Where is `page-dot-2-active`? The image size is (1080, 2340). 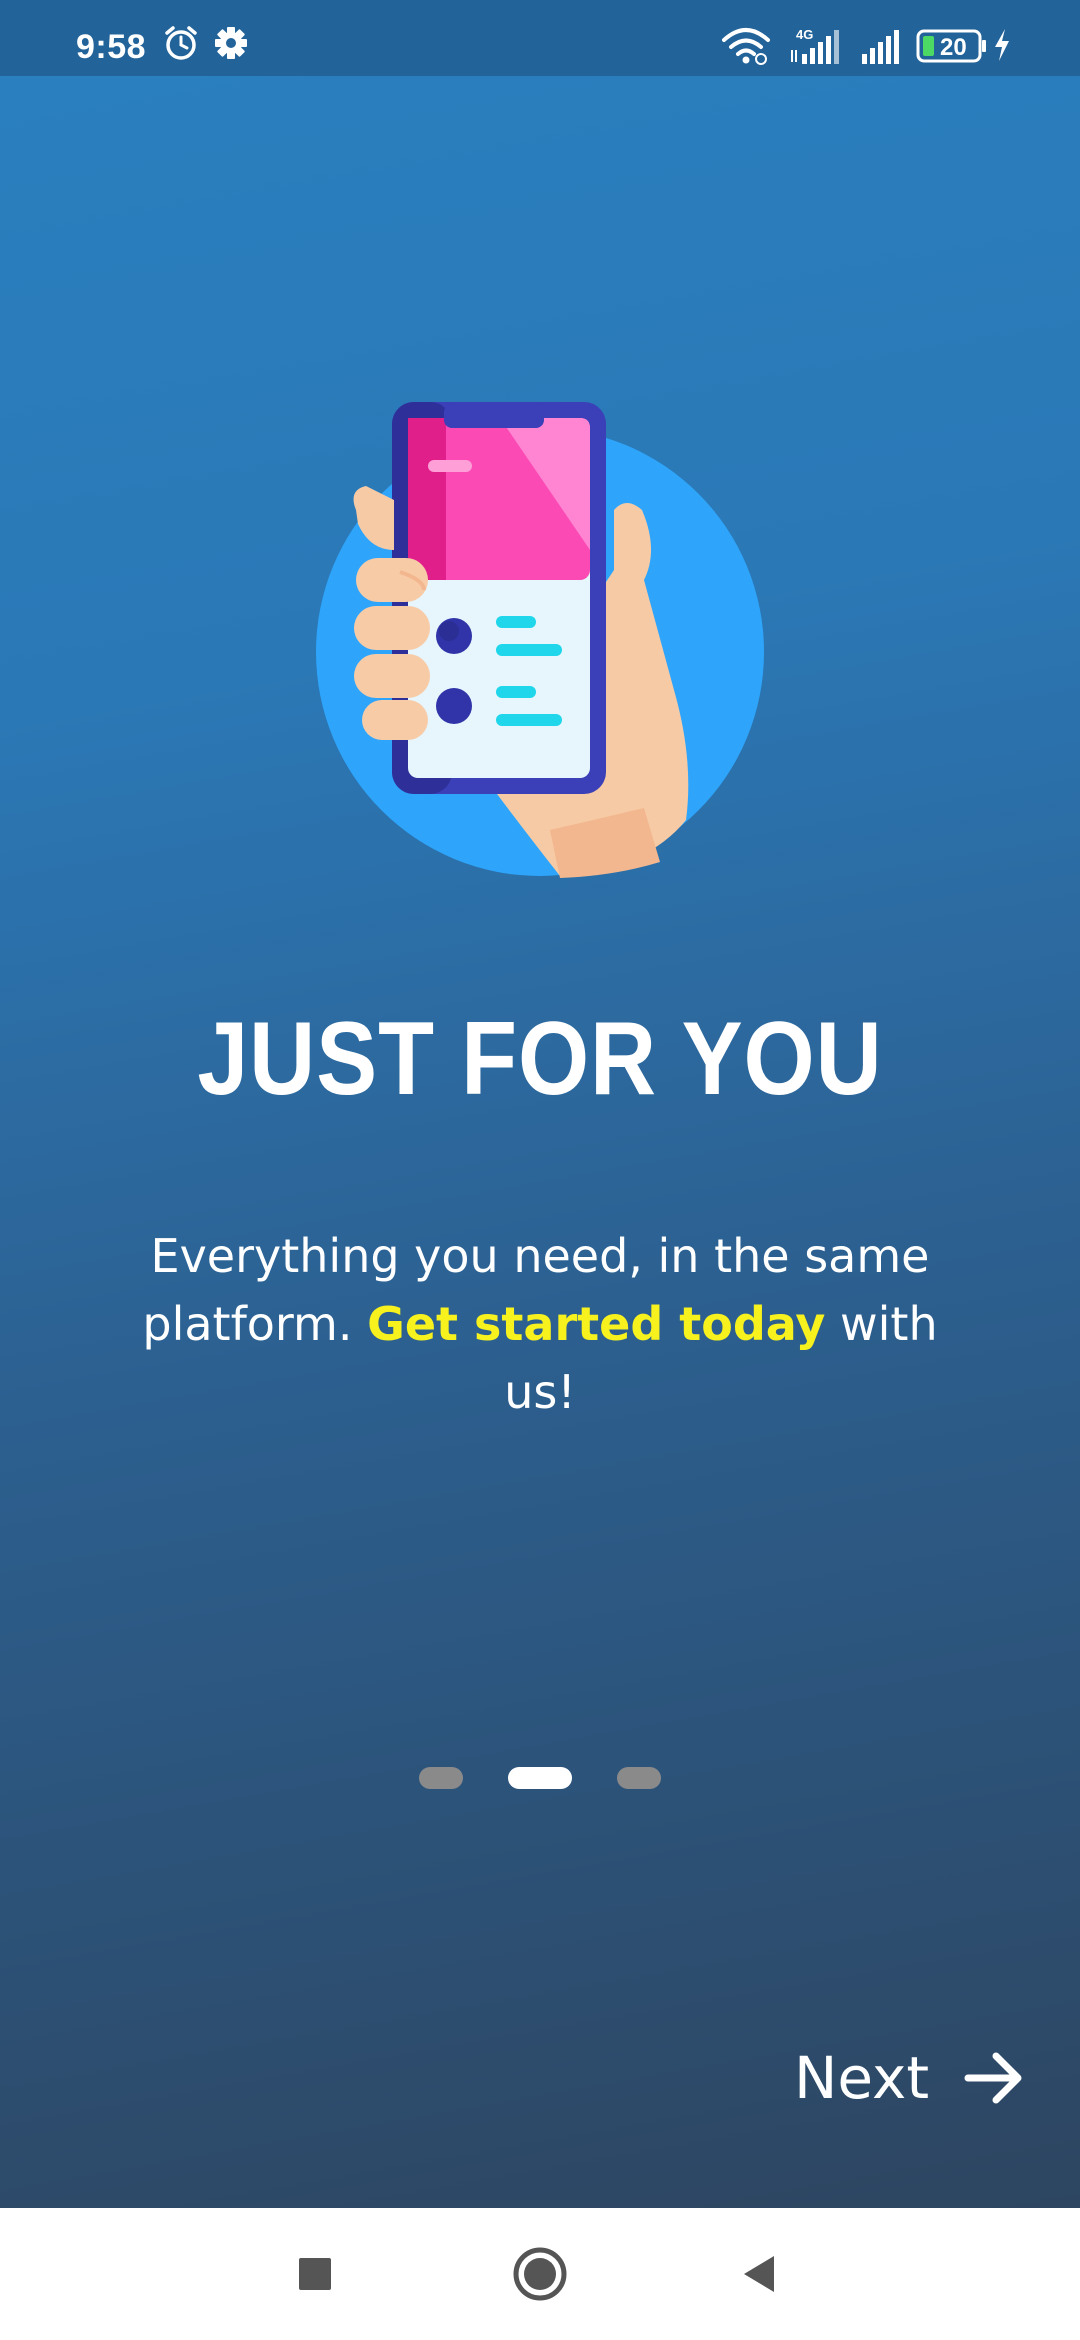
page-dot-2-active is located at coordinates (540, 1778).